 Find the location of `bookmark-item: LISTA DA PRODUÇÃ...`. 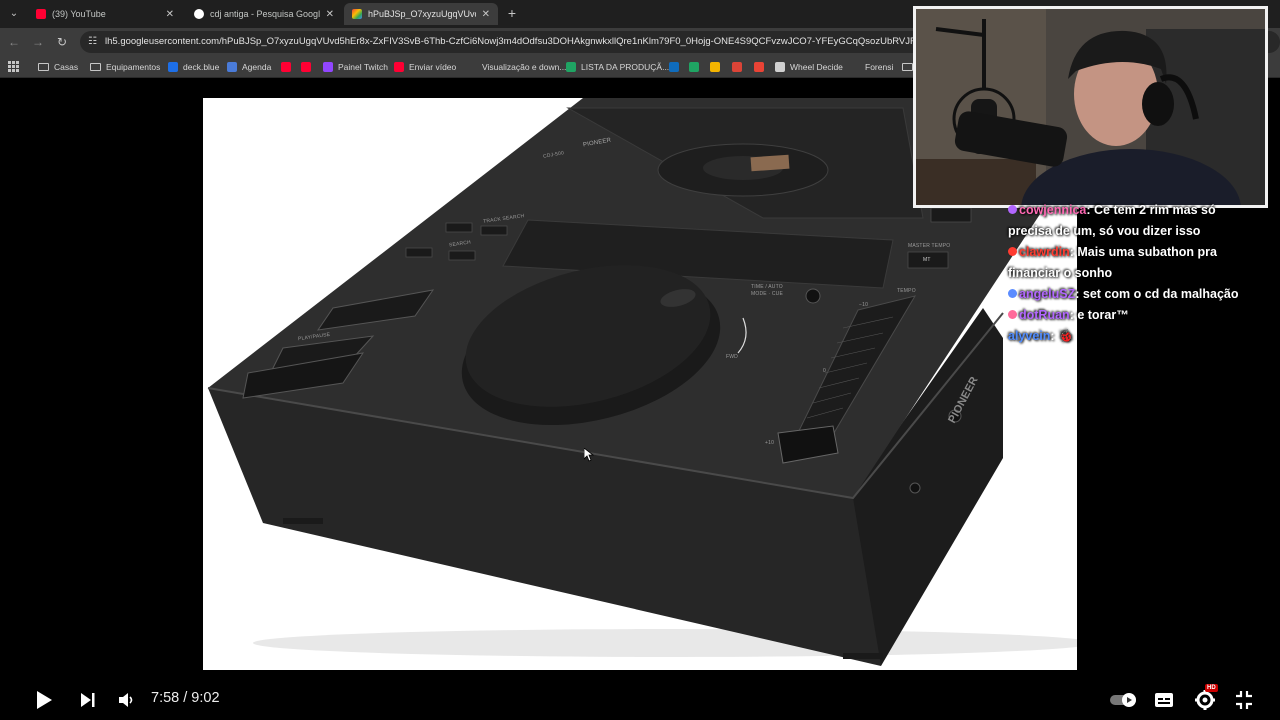

bookmark-item: LISTA DA PRODUÇÃ... is located at coordinates (617, 67).